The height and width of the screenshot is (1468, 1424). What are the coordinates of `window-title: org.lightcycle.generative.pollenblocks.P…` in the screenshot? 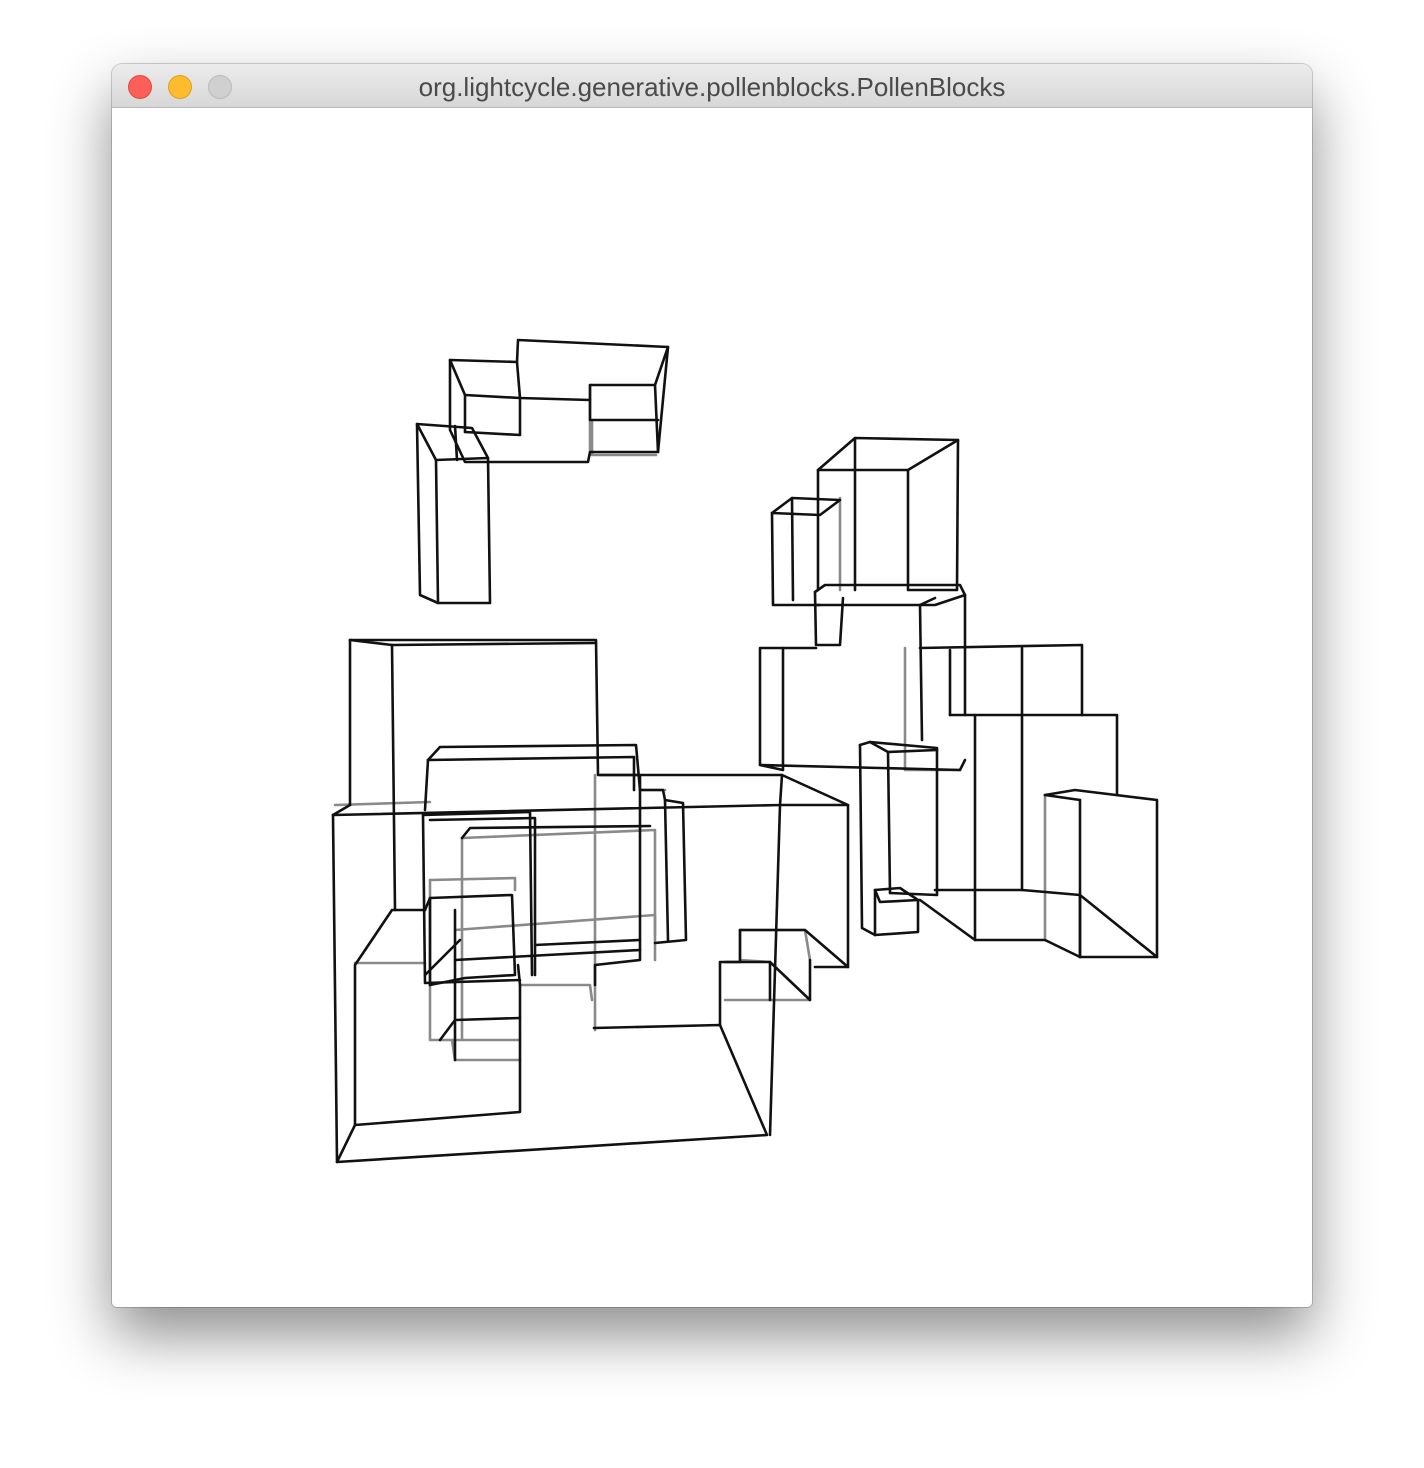 It's located at (712, 87).